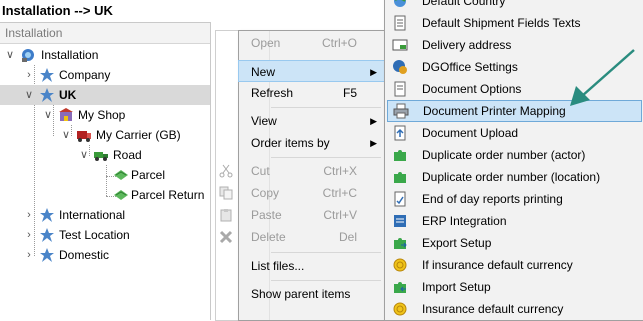  I want to click on truck-icon, so click(101, 156).